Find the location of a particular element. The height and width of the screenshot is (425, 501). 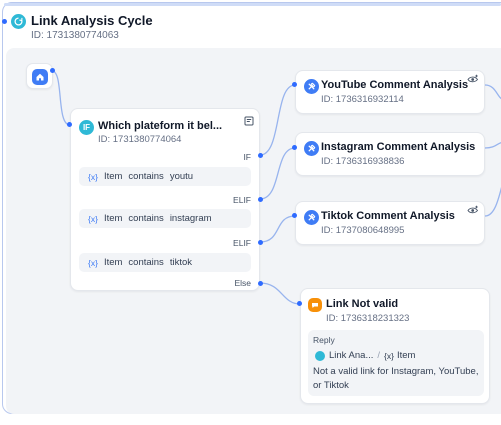

reply-label: Reply is located at coordinates (324, 340).